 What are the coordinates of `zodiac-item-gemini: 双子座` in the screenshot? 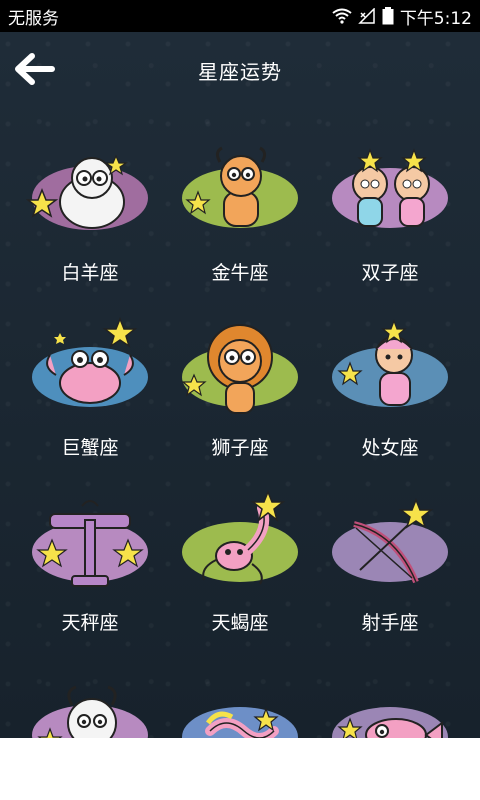 It's located at (390, 219).